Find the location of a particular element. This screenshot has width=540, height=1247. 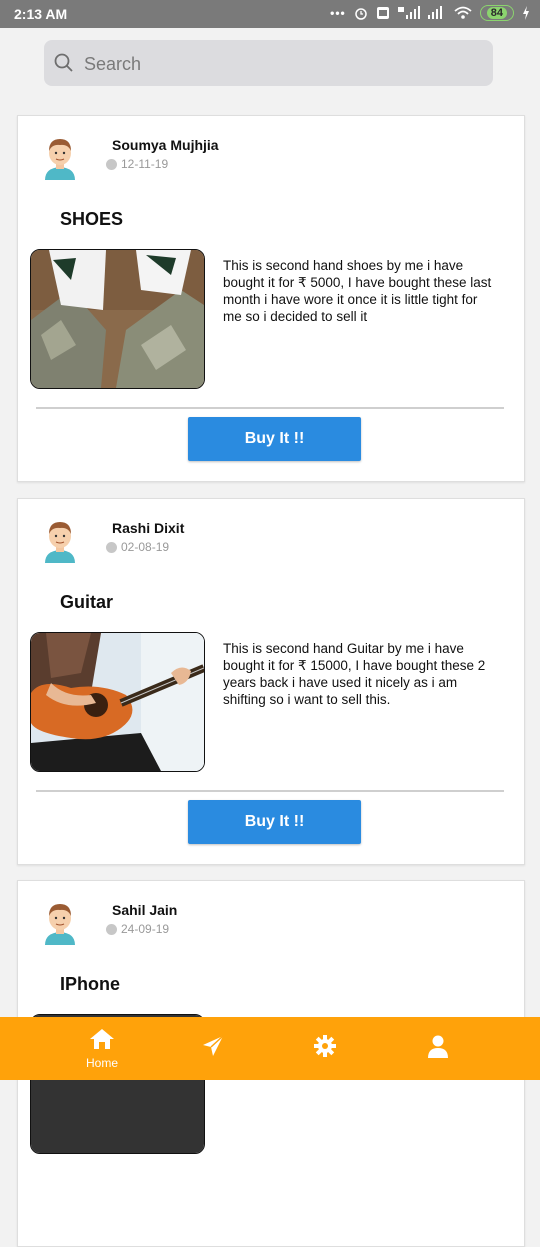

status-icons: ••• 84 is located at coordinates (430, 13).